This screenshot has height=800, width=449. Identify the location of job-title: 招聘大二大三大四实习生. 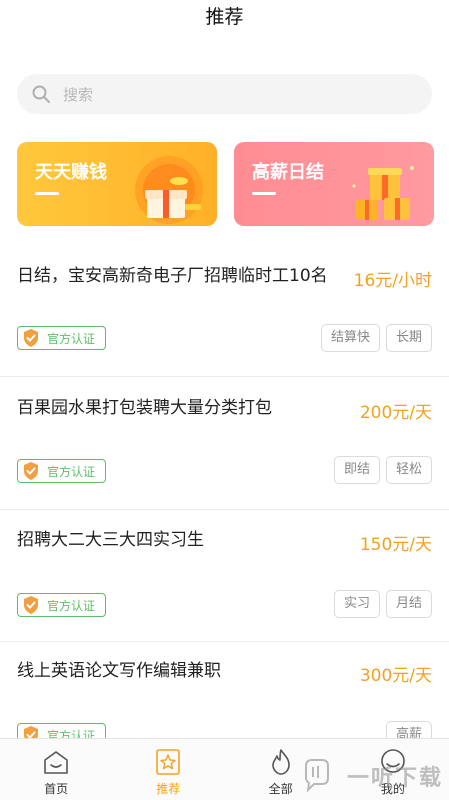
(110, 540).